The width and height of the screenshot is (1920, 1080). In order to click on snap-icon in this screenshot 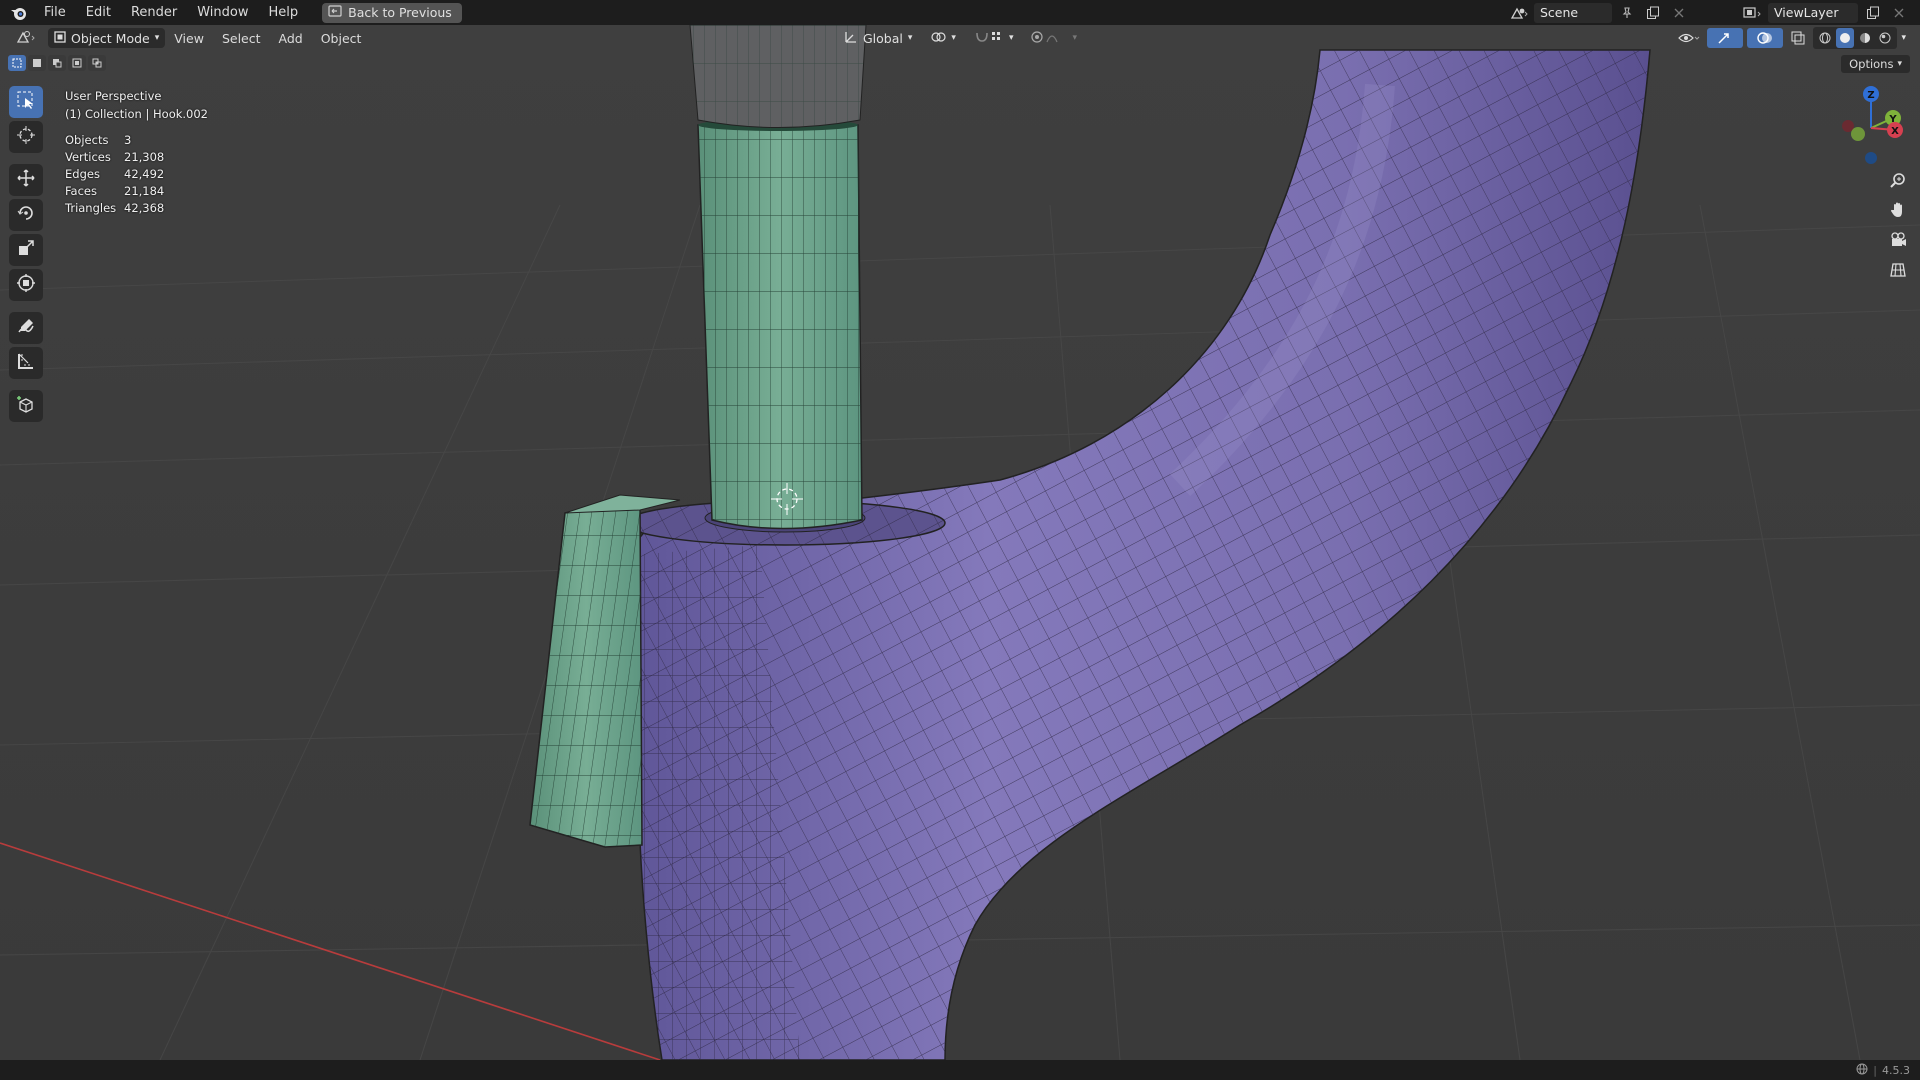, I will do `click(989, 38)`.